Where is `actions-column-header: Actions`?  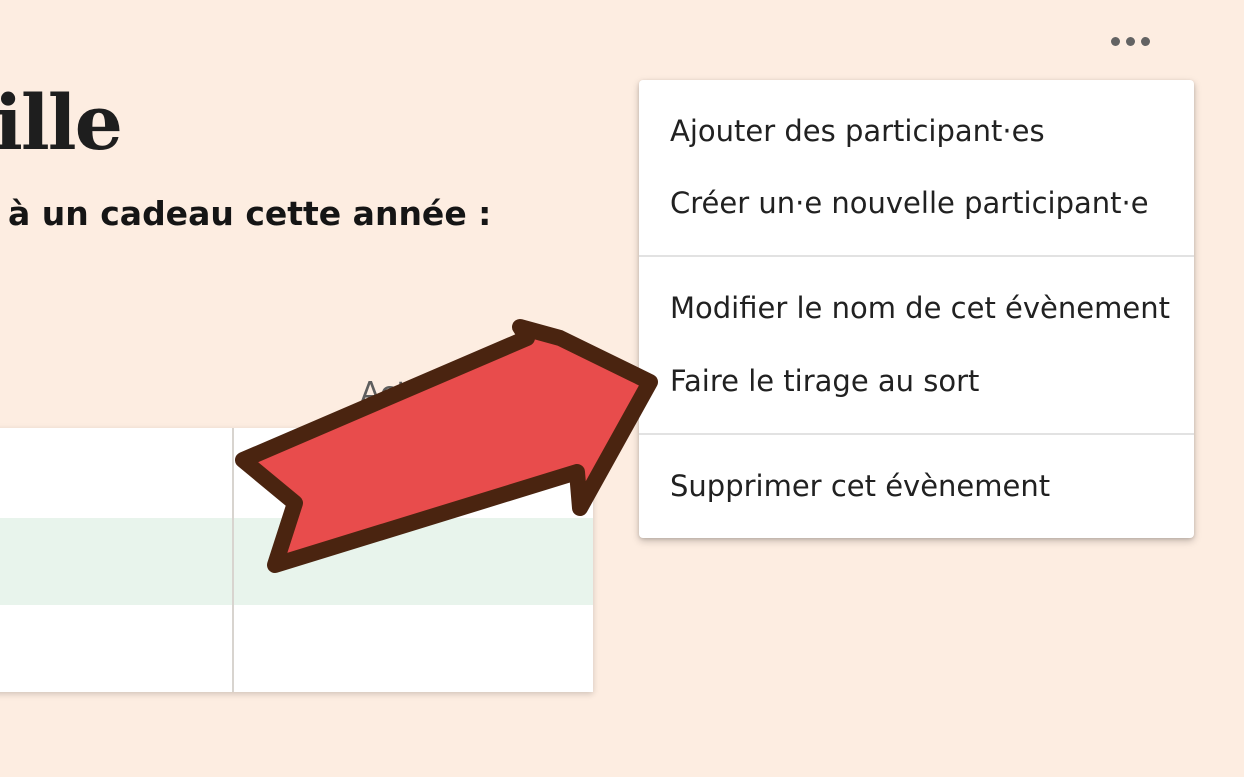 actions-column-header: Actions is located at coordinates (415, 393).